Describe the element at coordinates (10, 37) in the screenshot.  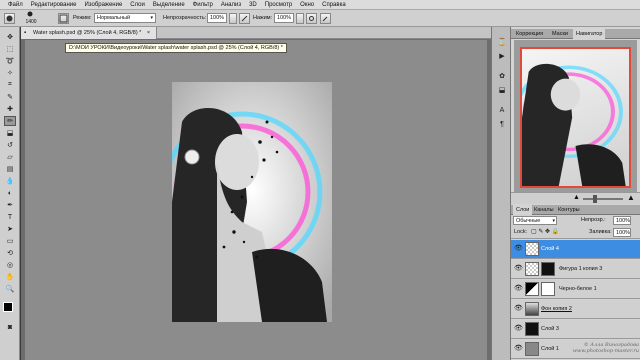
I see `move-tool: ✥` at that location.